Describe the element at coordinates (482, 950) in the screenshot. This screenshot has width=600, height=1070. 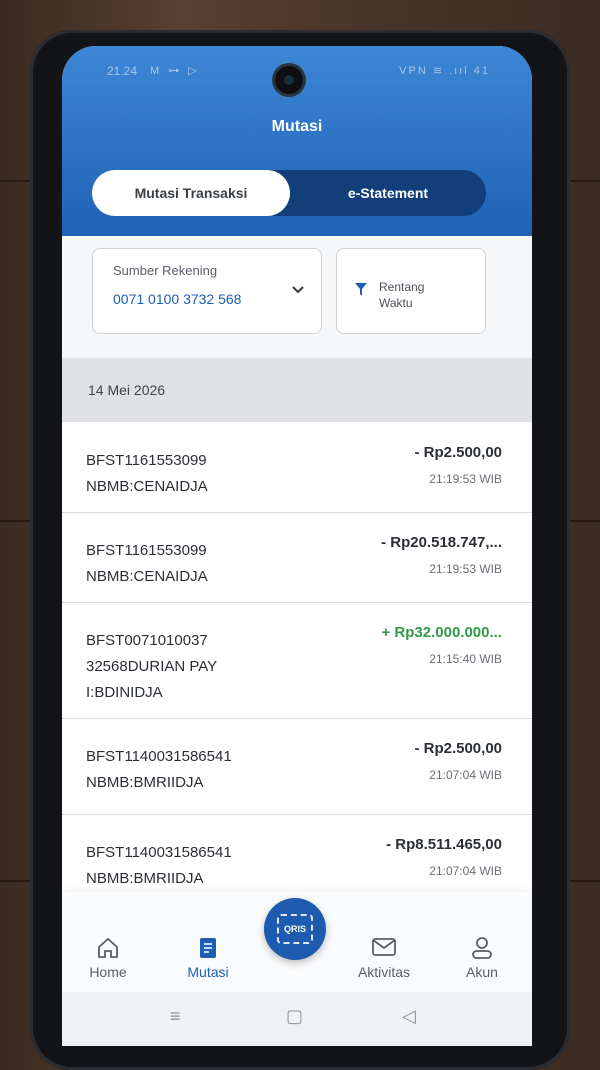
I see `user-icon` at that location.